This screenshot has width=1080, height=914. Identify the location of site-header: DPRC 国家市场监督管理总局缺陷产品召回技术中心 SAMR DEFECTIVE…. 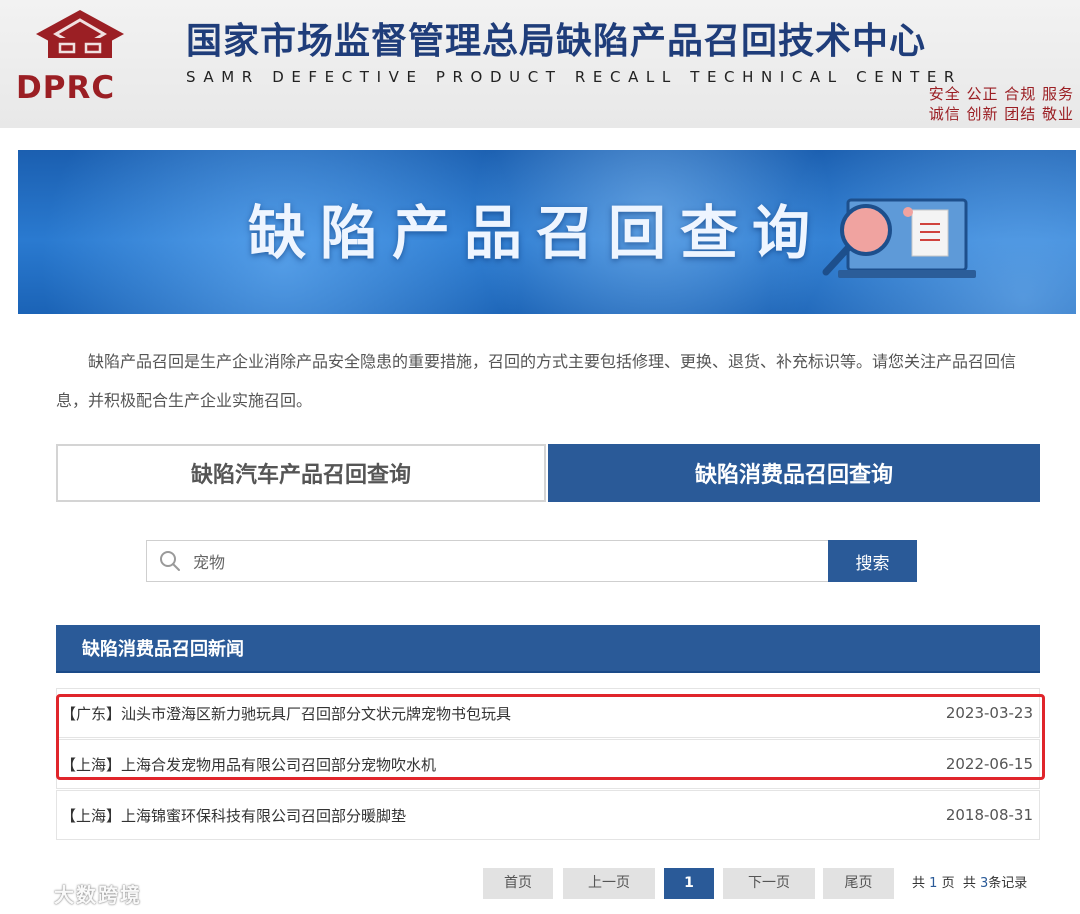
(540, 64).